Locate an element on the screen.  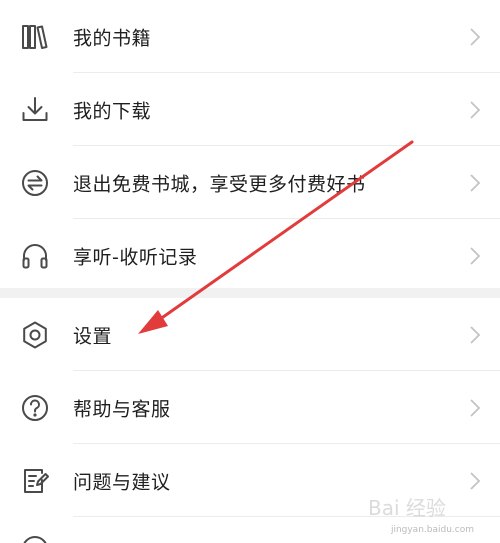
section-separator is located at coordinates (250, 293).